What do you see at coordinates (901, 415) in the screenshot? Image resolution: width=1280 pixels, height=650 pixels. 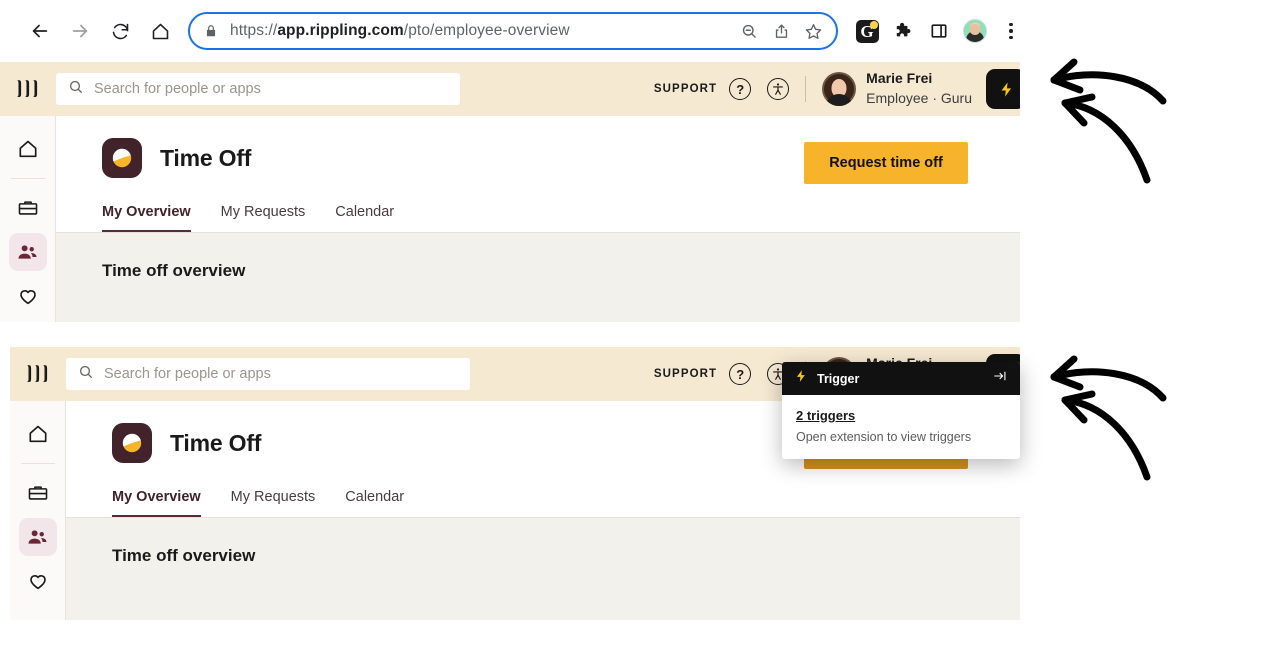 I see `triggers-count-link: 2 triggers` at bounding box center [901, 415].